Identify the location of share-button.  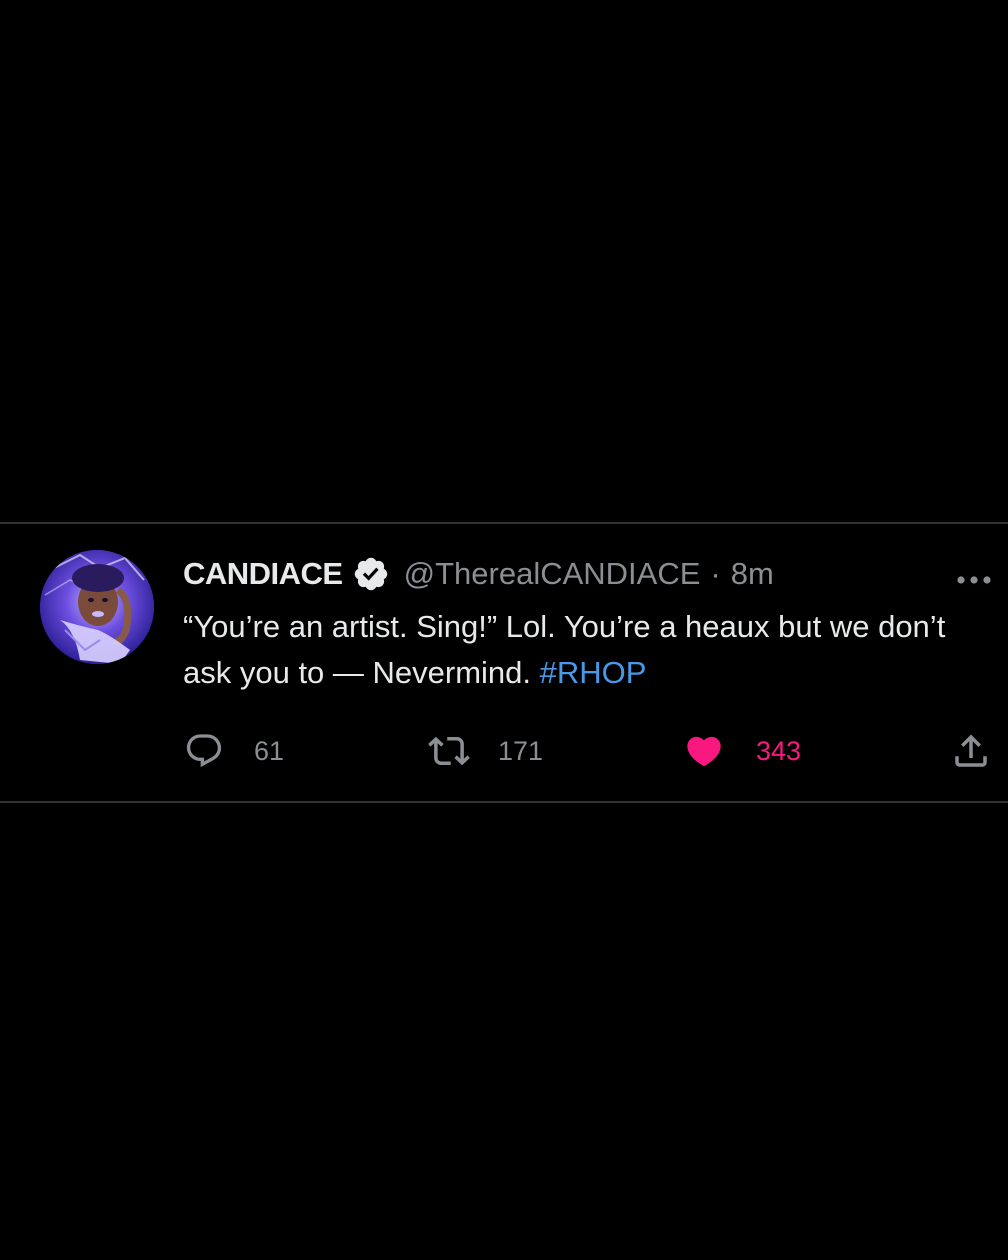
(971, 751).